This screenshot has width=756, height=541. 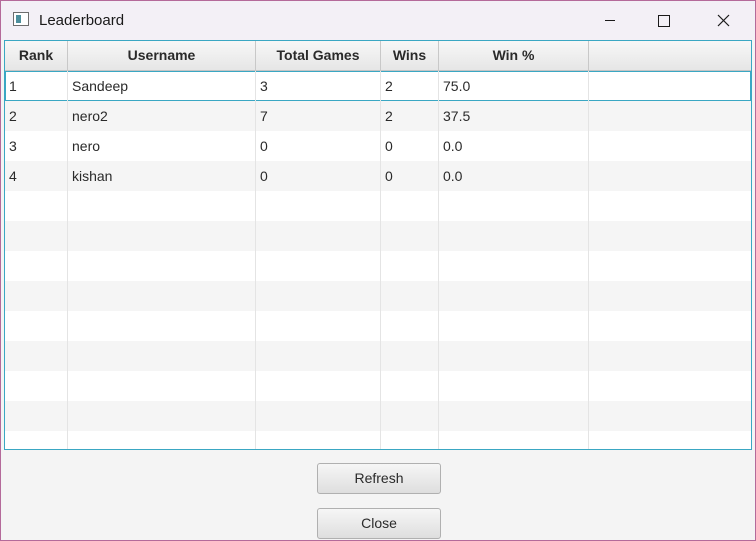 I want to click on app-icon, so click(x=21, y=19).